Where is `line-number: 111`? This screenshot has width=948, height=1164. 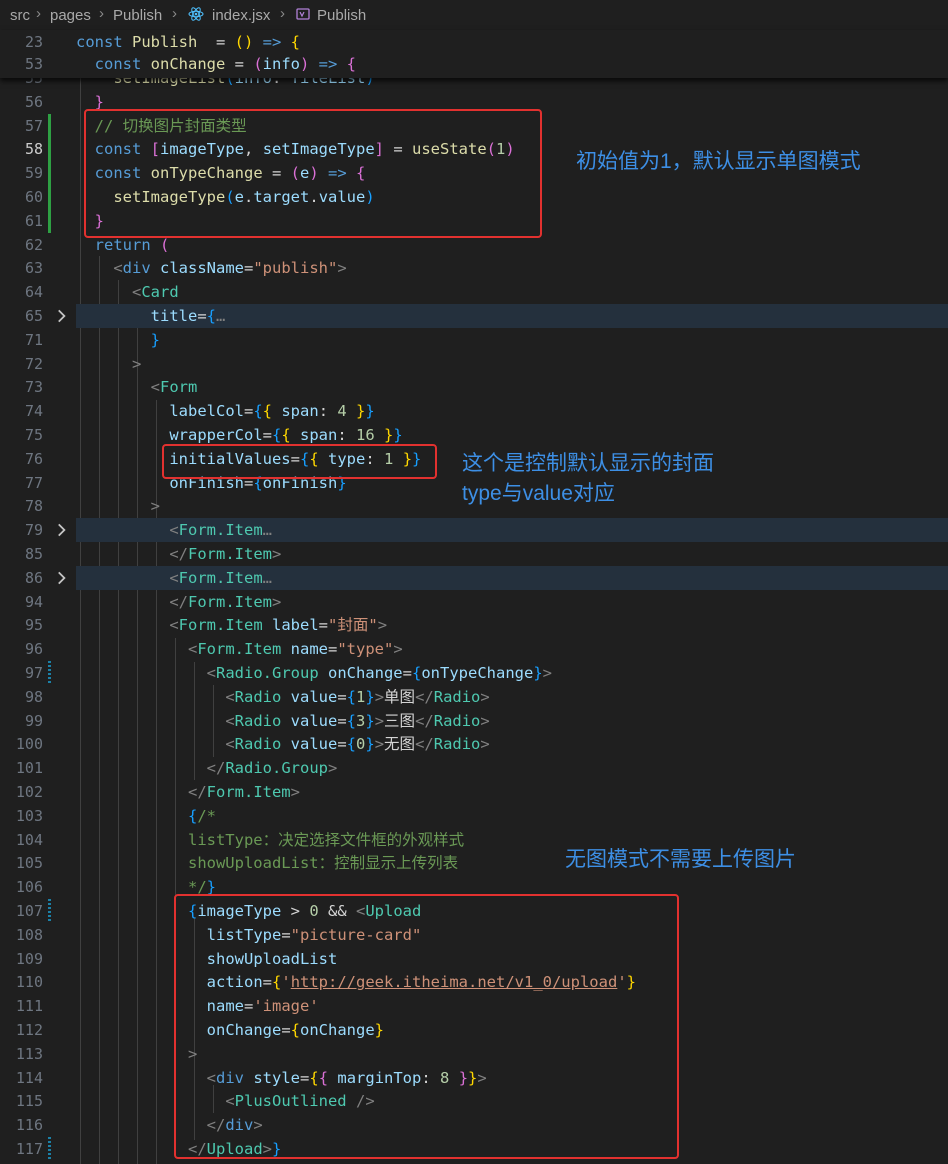
line-number: 111 is located at coordinates (29, 1006).